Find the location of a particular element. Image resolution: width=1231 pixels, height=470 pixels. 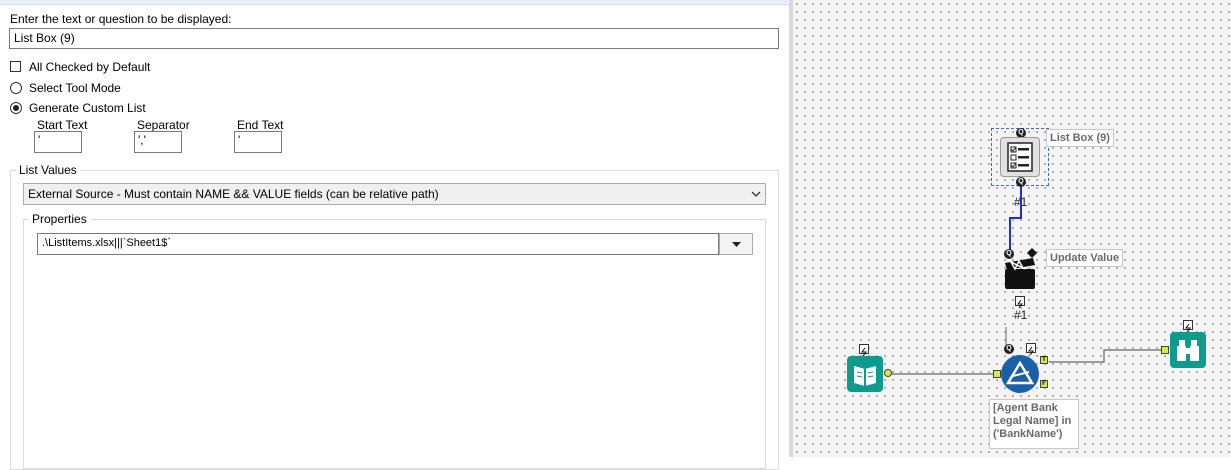

browse-input-port is located at coordinates (1165, 350).